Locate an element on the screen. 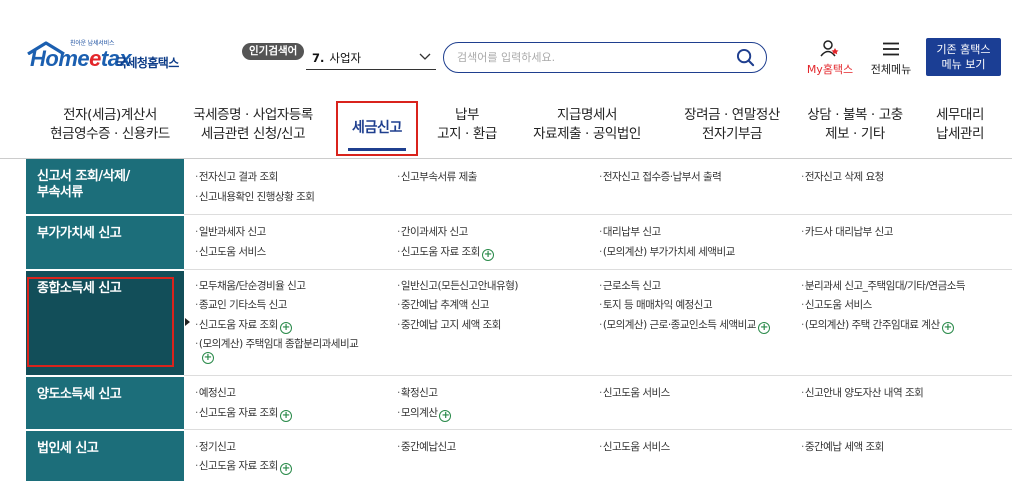  menu-link: 예정신고 is located at coordinates (215, 393).